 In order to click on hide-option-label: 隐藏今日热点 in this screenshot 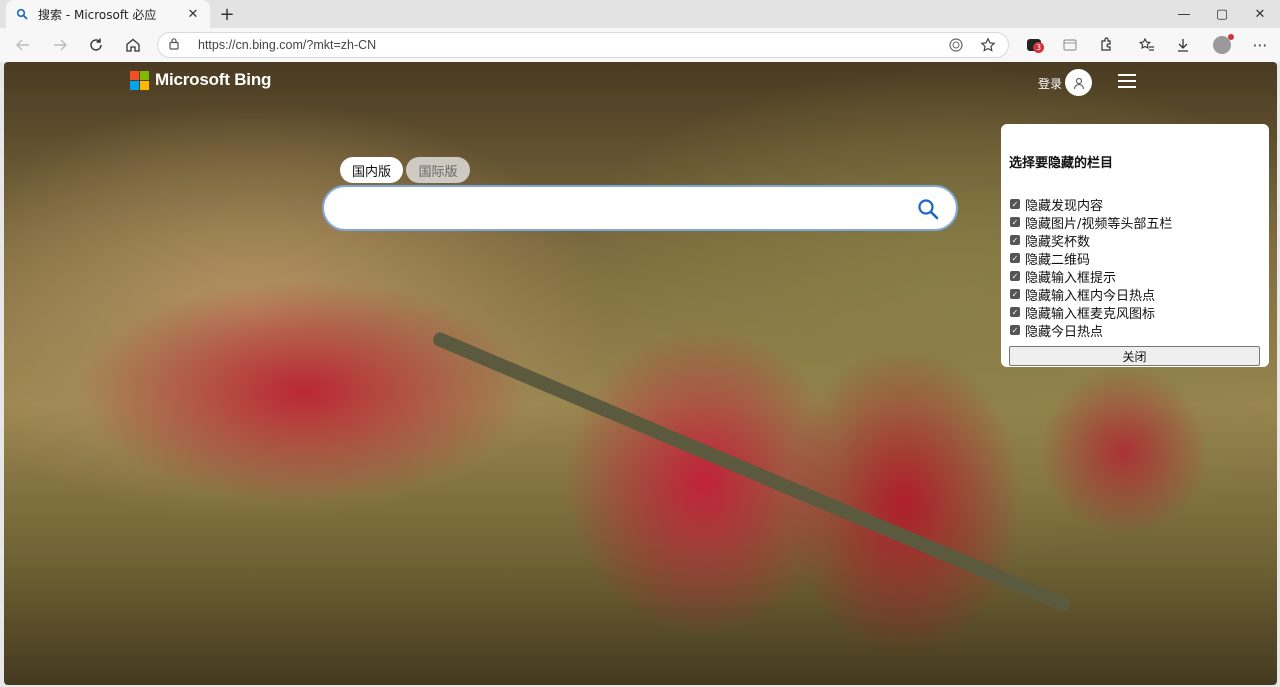, I will do `click(1064, 332)`.